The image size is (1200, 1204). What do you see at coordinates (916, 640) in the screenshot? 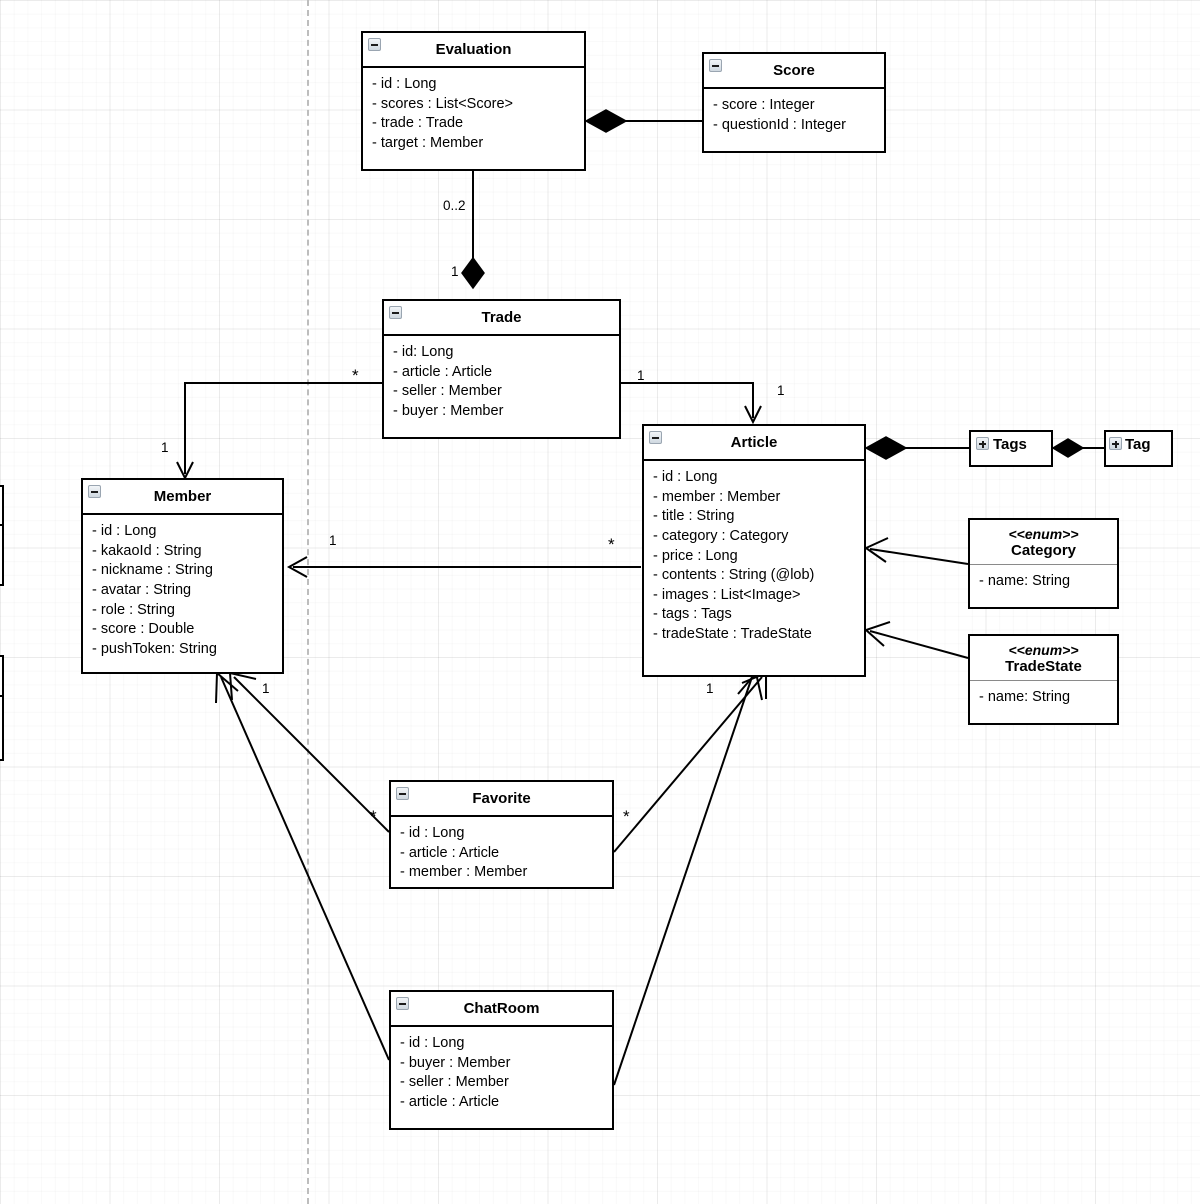
I see `edge-tradestate-article` at bounding box center [916, 640].